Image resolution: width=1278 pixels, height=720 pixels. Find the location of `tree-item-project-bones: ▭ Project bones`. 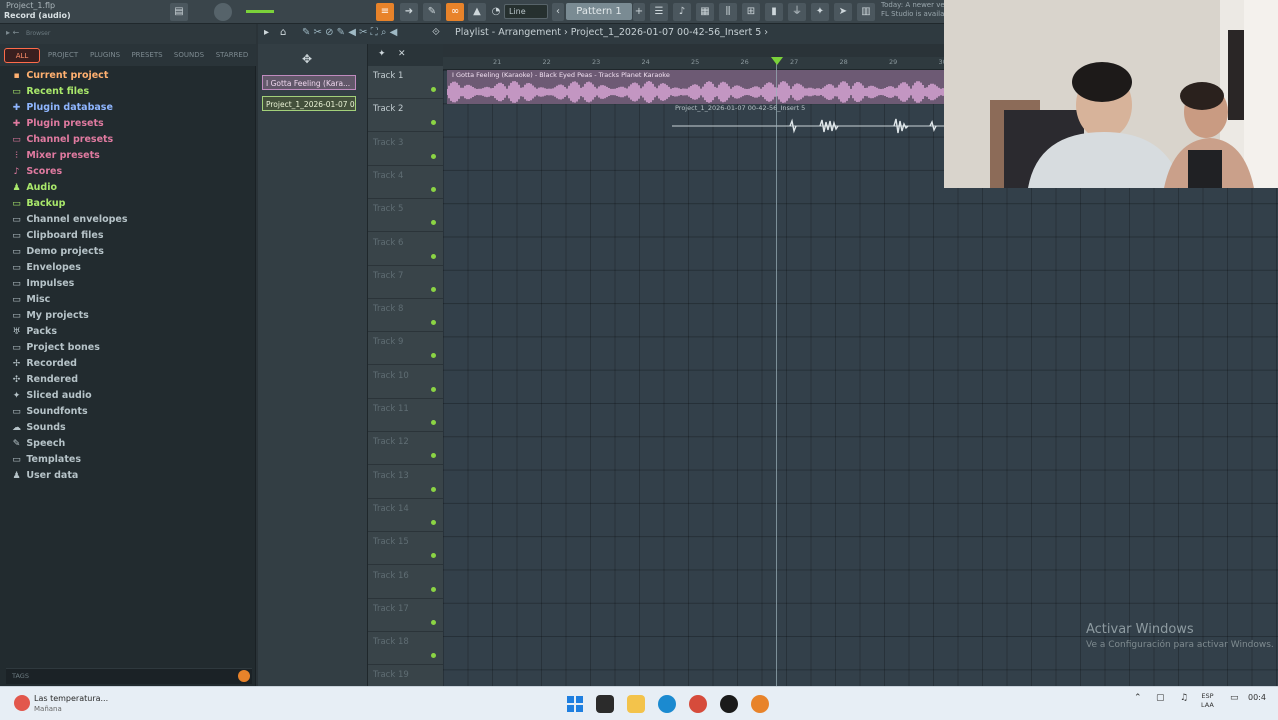

tree-item-project-bones: ▭ Project bones is located at coordinates (130, 348).